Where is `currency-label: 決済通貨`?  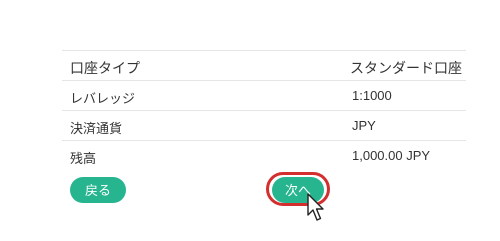 currency-label: 決済通貨 is located at coordinates (96, 128).